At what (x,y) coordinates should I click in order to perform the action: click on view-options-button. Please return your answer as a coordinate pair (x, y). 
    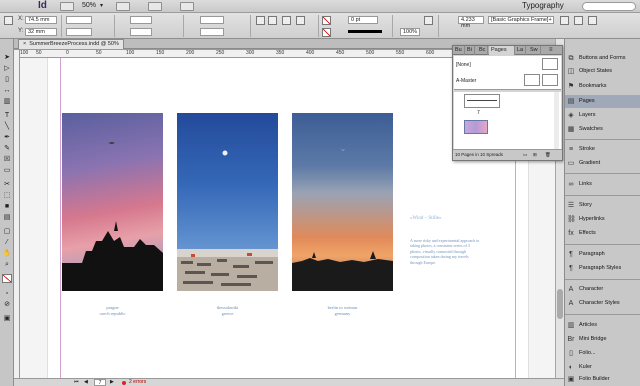
    Looking at the image, I should click on (123, 6).